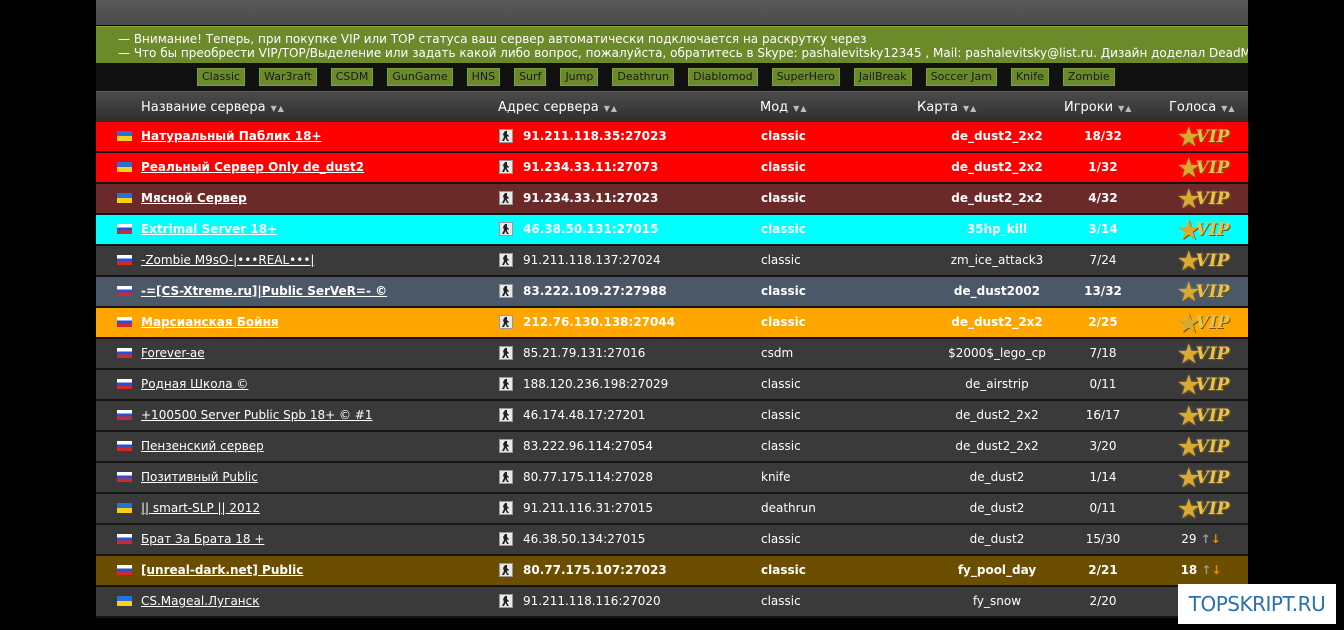  I want to click on server-address: 91.211.116.31:27015, so click(588, 508).